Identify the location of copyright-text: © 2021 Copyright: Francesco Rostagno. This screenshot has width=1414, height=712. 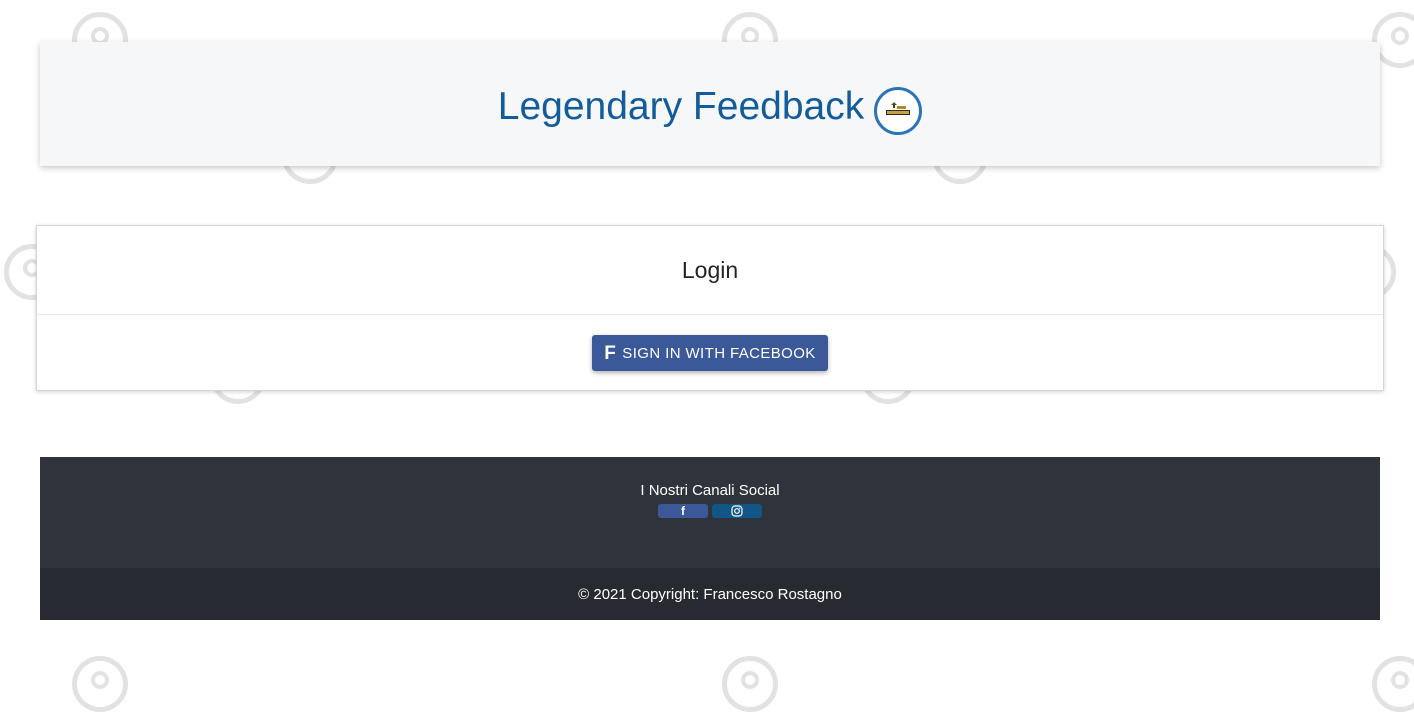
(710, 594).